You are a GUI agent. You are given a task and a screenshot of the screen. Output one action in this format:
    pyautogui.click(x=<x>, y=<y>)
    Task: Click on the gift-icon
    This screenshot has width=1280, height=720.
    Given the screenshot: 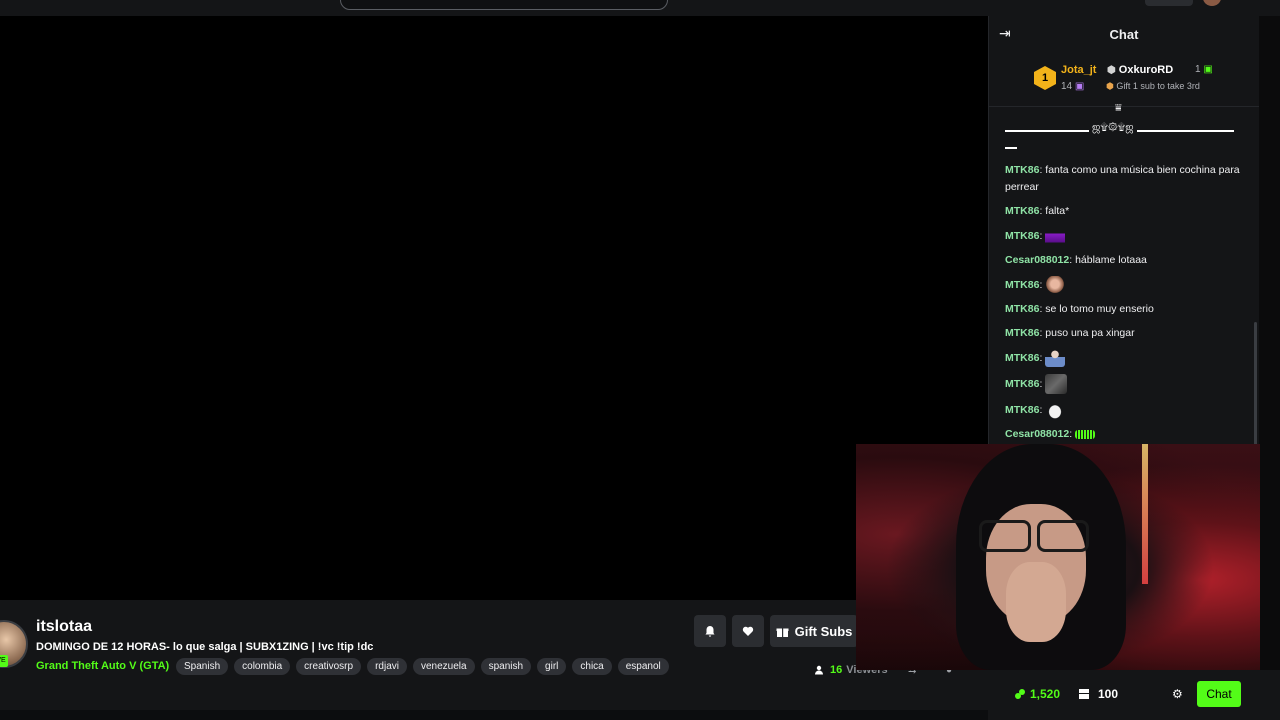 What is the action you would take?
    pyautogui.click(x=782, y=632)
    